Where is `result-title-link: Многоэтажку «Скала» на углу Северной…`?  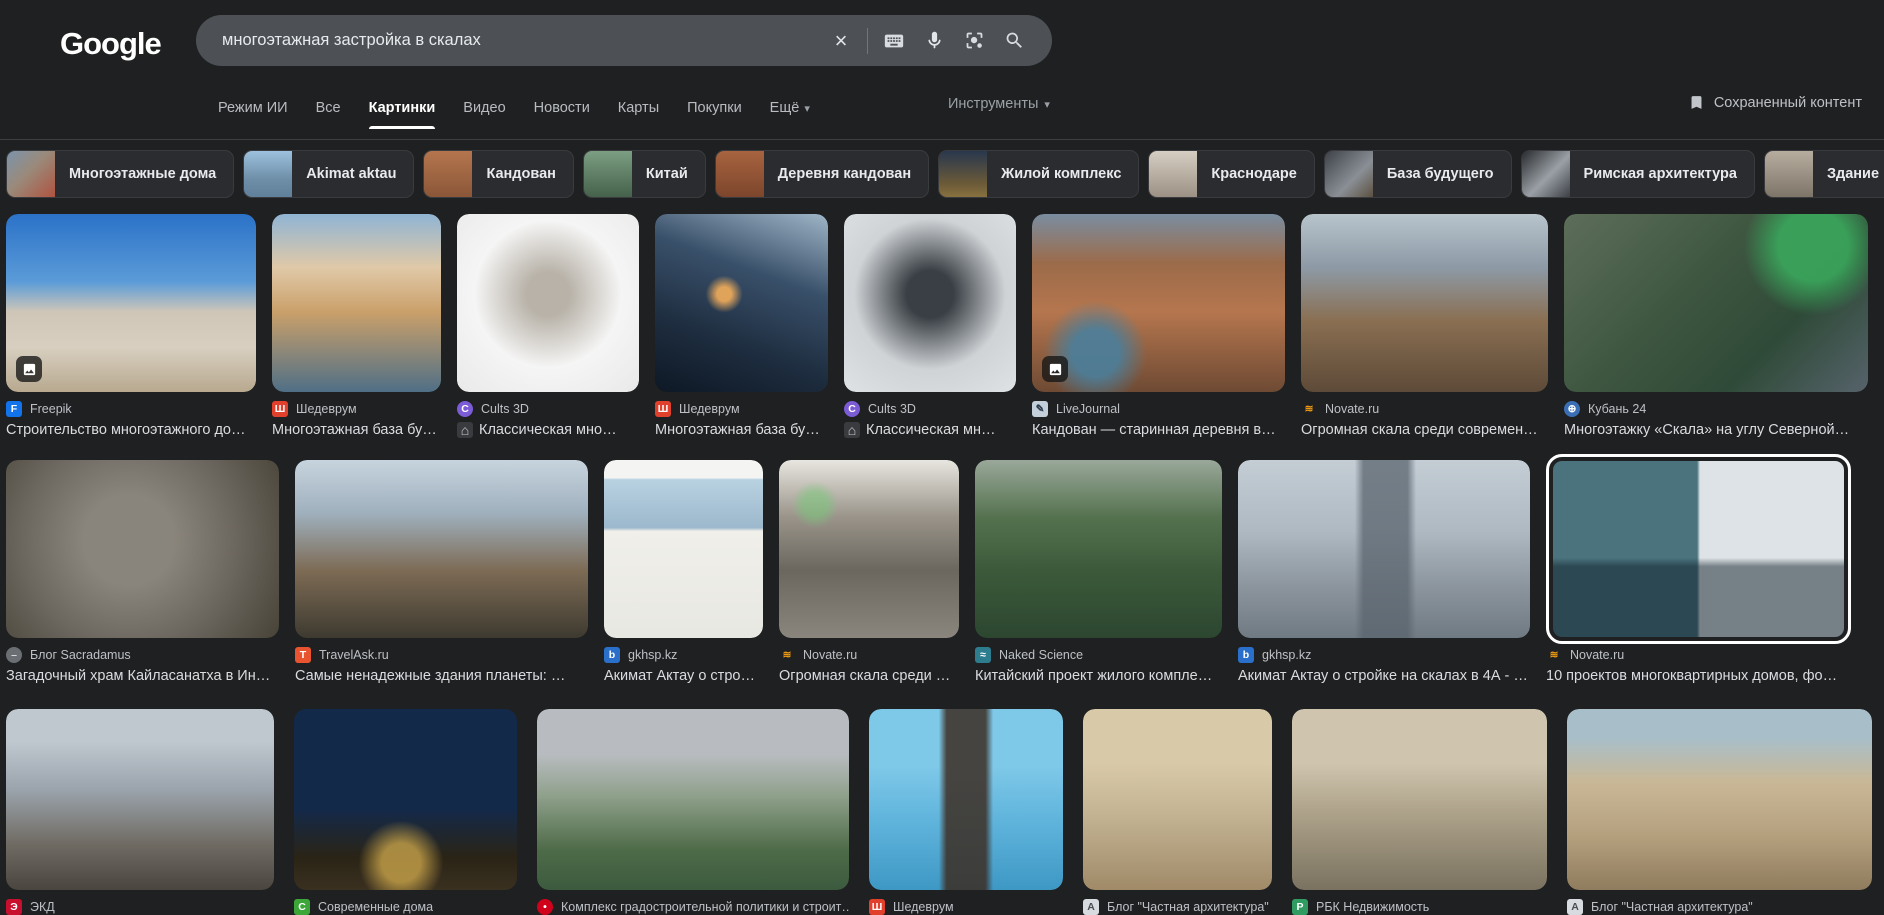 result-title-link: Многоэтажку «Скала» на углу Северной… is located at coordinates (1716, 430).